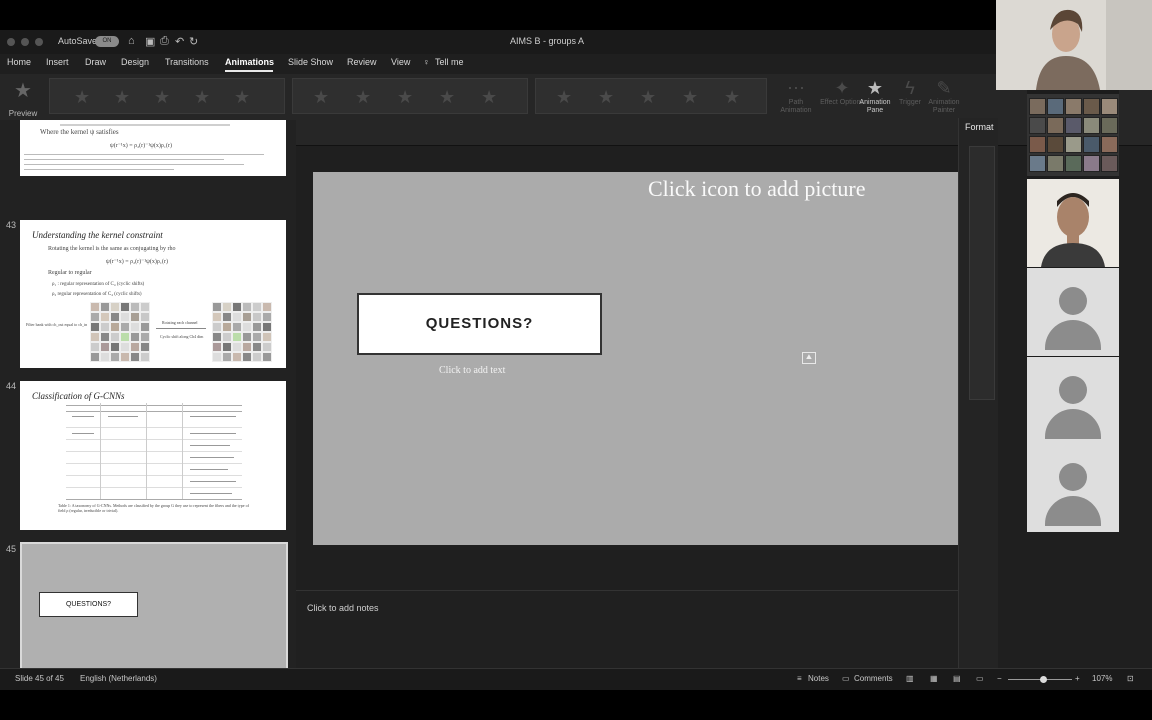  I want to click on zoom-slider, so click(1040, 679).